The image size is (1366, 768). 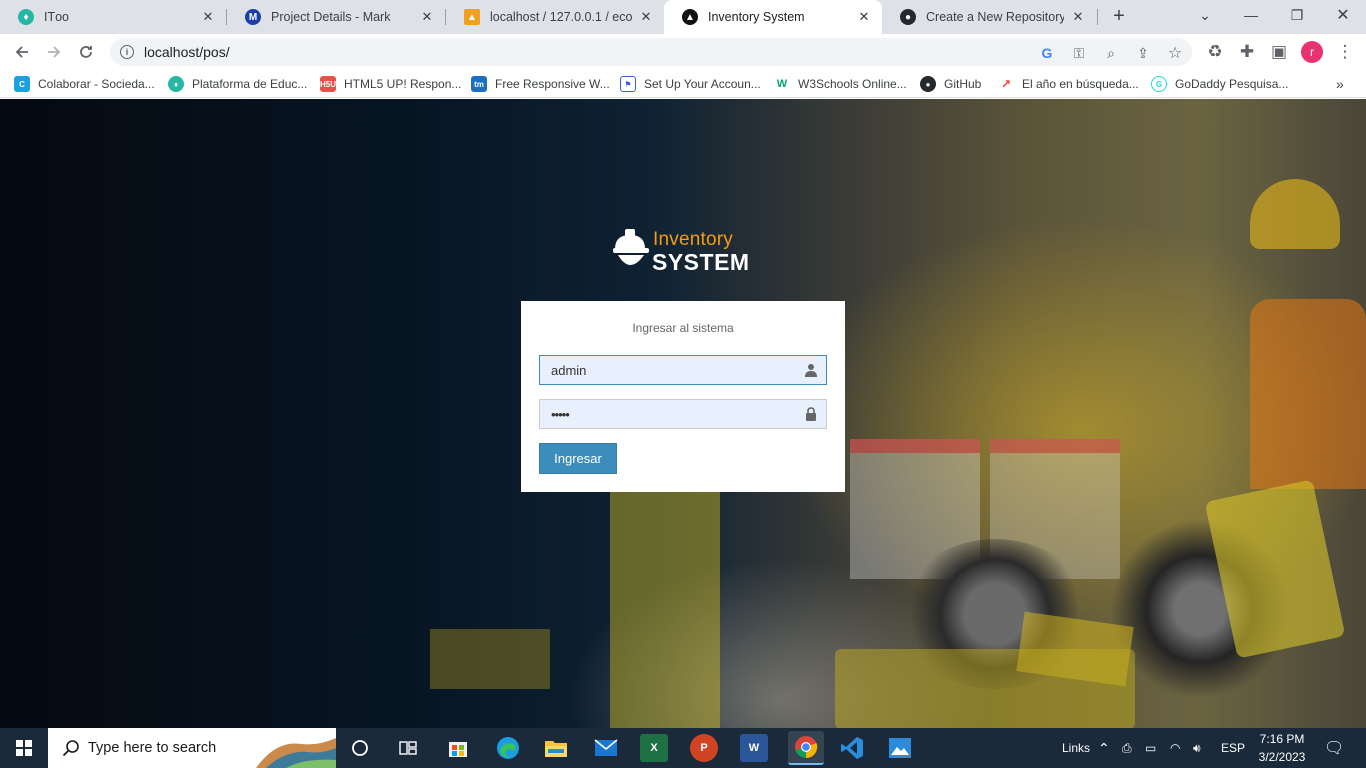 I want to click on tab-title: localhost / 127.0.0.1 / ecomm, so click(x=561, y=17).